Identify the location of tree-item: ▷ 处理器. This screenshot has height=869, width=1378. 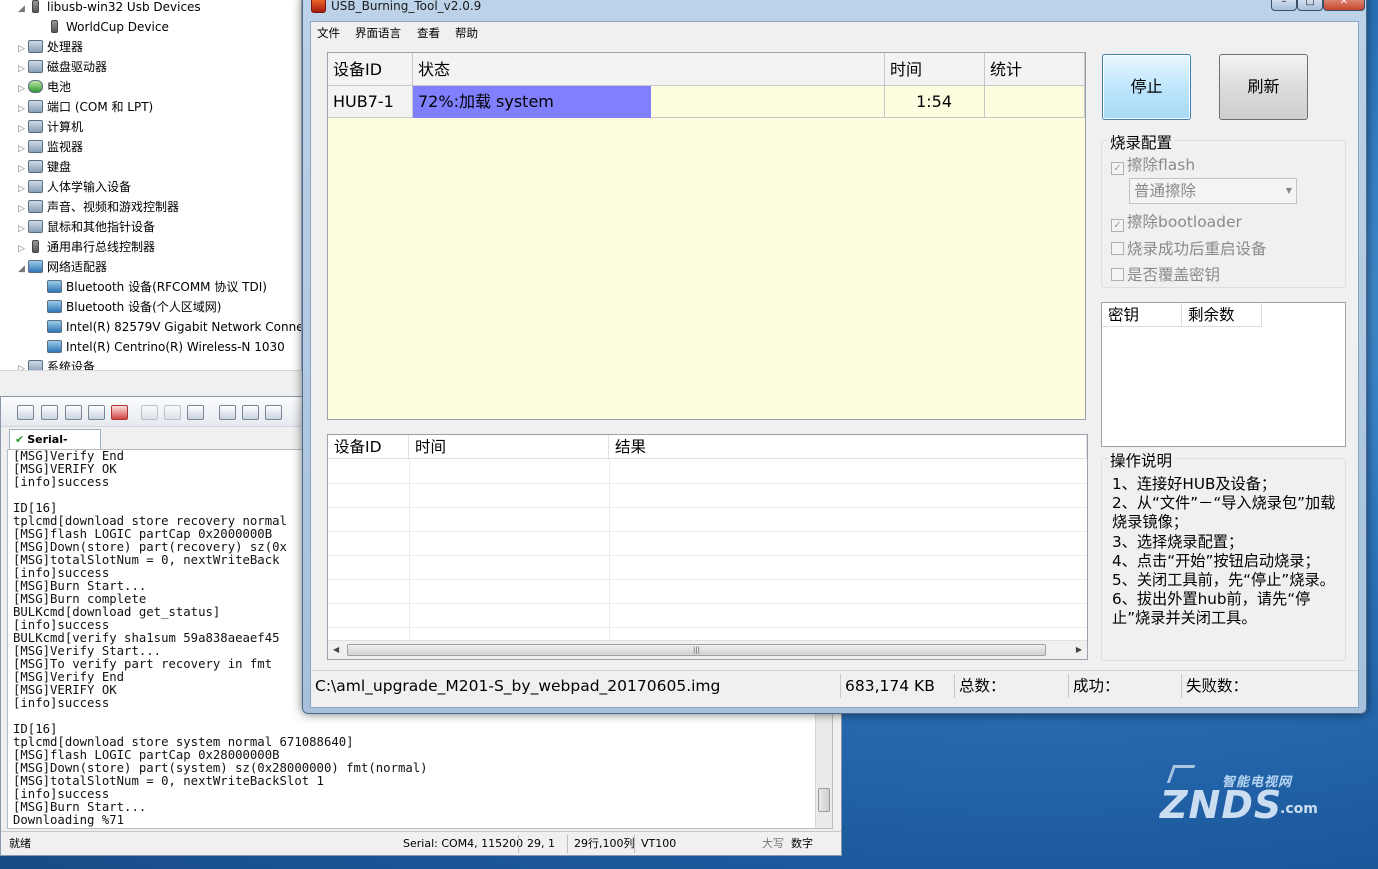
(50, 47).